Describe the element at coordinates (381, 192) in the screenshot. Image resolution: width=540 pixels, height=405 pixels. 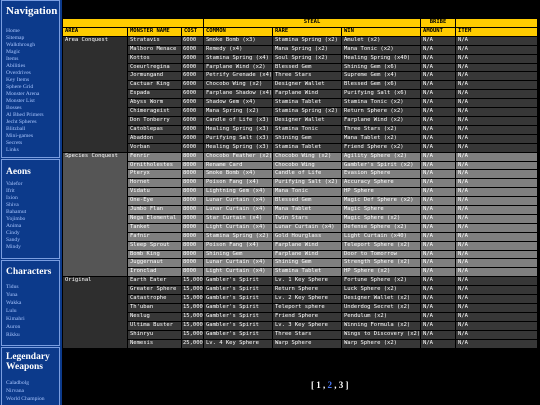
I see `win-item-cell: HP Sphere` at that location.